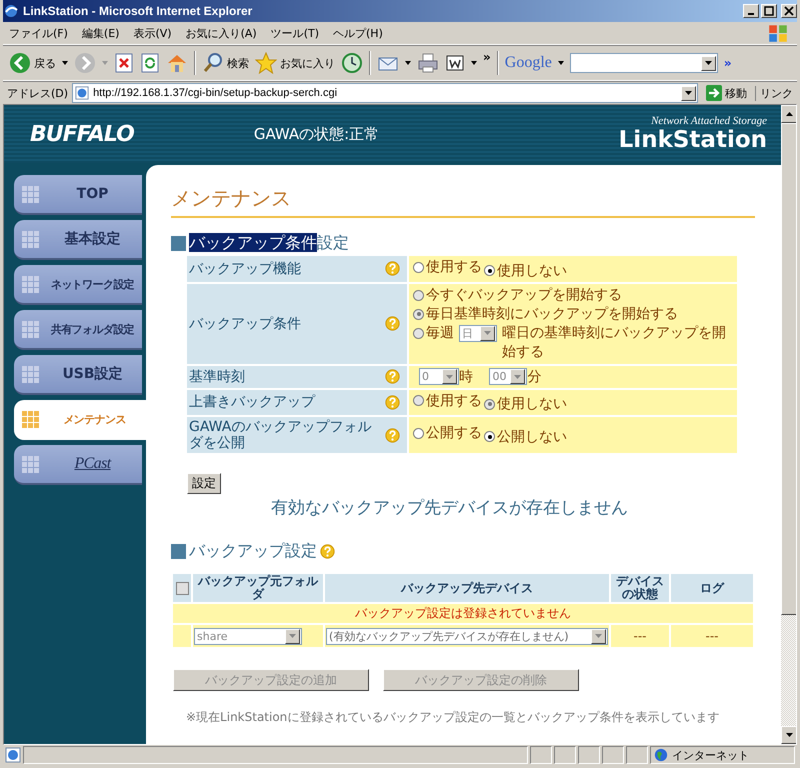 The image size is (800, 768). I want to click on option-label: 使用する, so click(454, 267).